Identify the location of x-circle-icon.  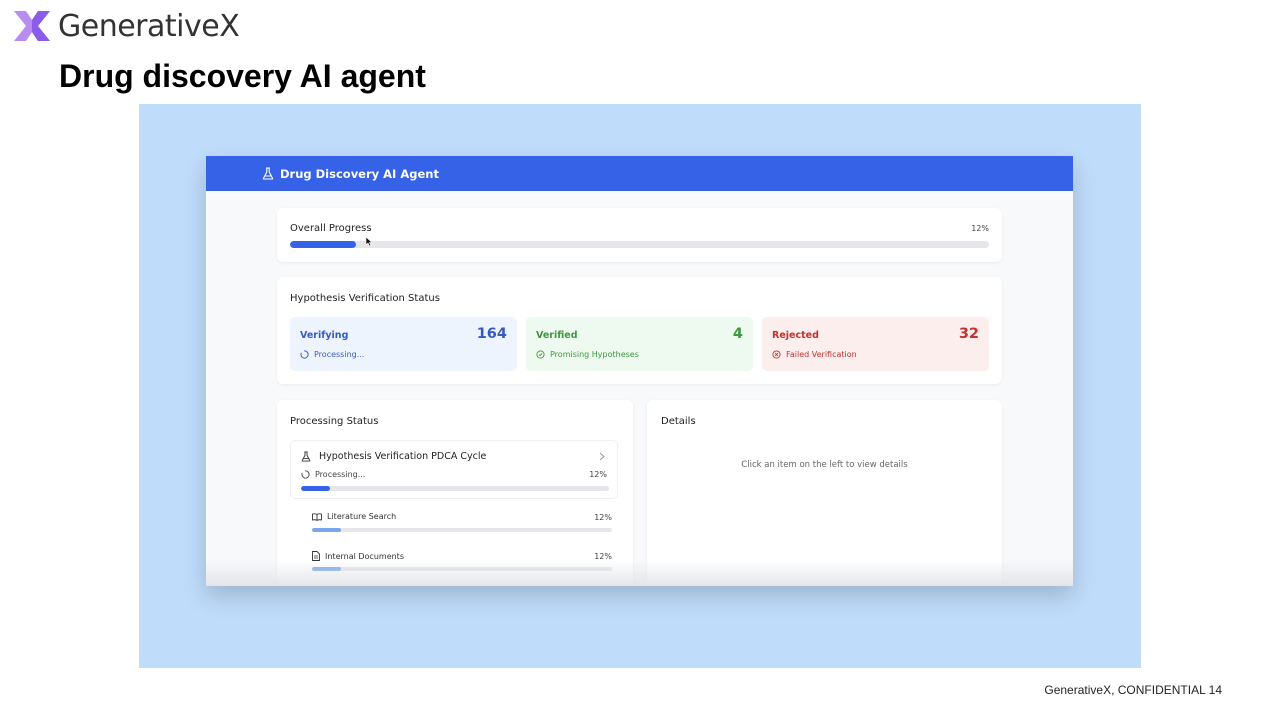
(776, 354).